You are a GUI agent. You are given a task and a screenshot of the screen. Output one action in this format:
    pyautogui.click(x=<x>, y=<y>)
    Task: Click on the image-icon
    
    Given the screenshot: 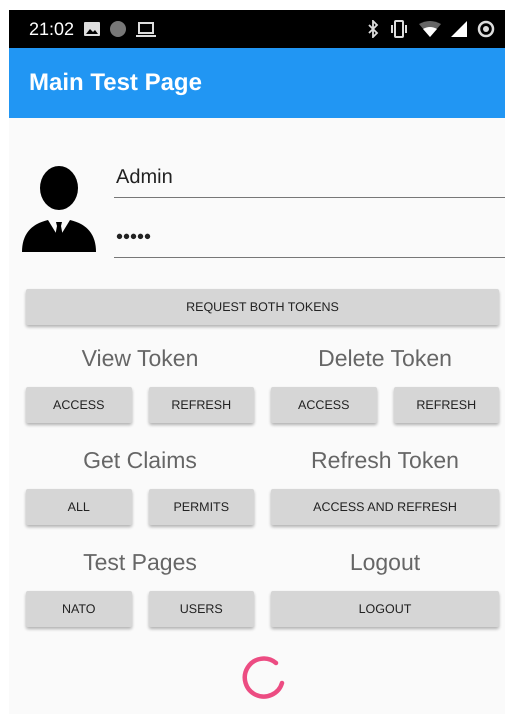 What is the action you would take?
    pyautogui.click(x=92, y=29)
    